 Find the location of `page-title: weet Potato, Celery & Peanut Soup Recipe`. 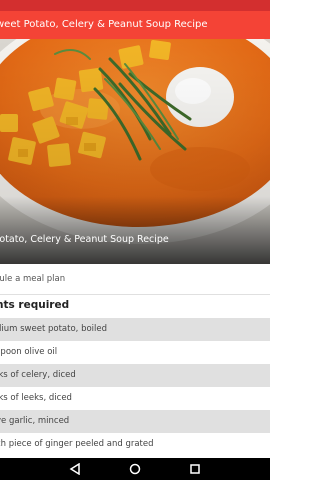

page-title: weet Potato, Celery & Peanut Soup Recipe is located at coordinates (104, 24).